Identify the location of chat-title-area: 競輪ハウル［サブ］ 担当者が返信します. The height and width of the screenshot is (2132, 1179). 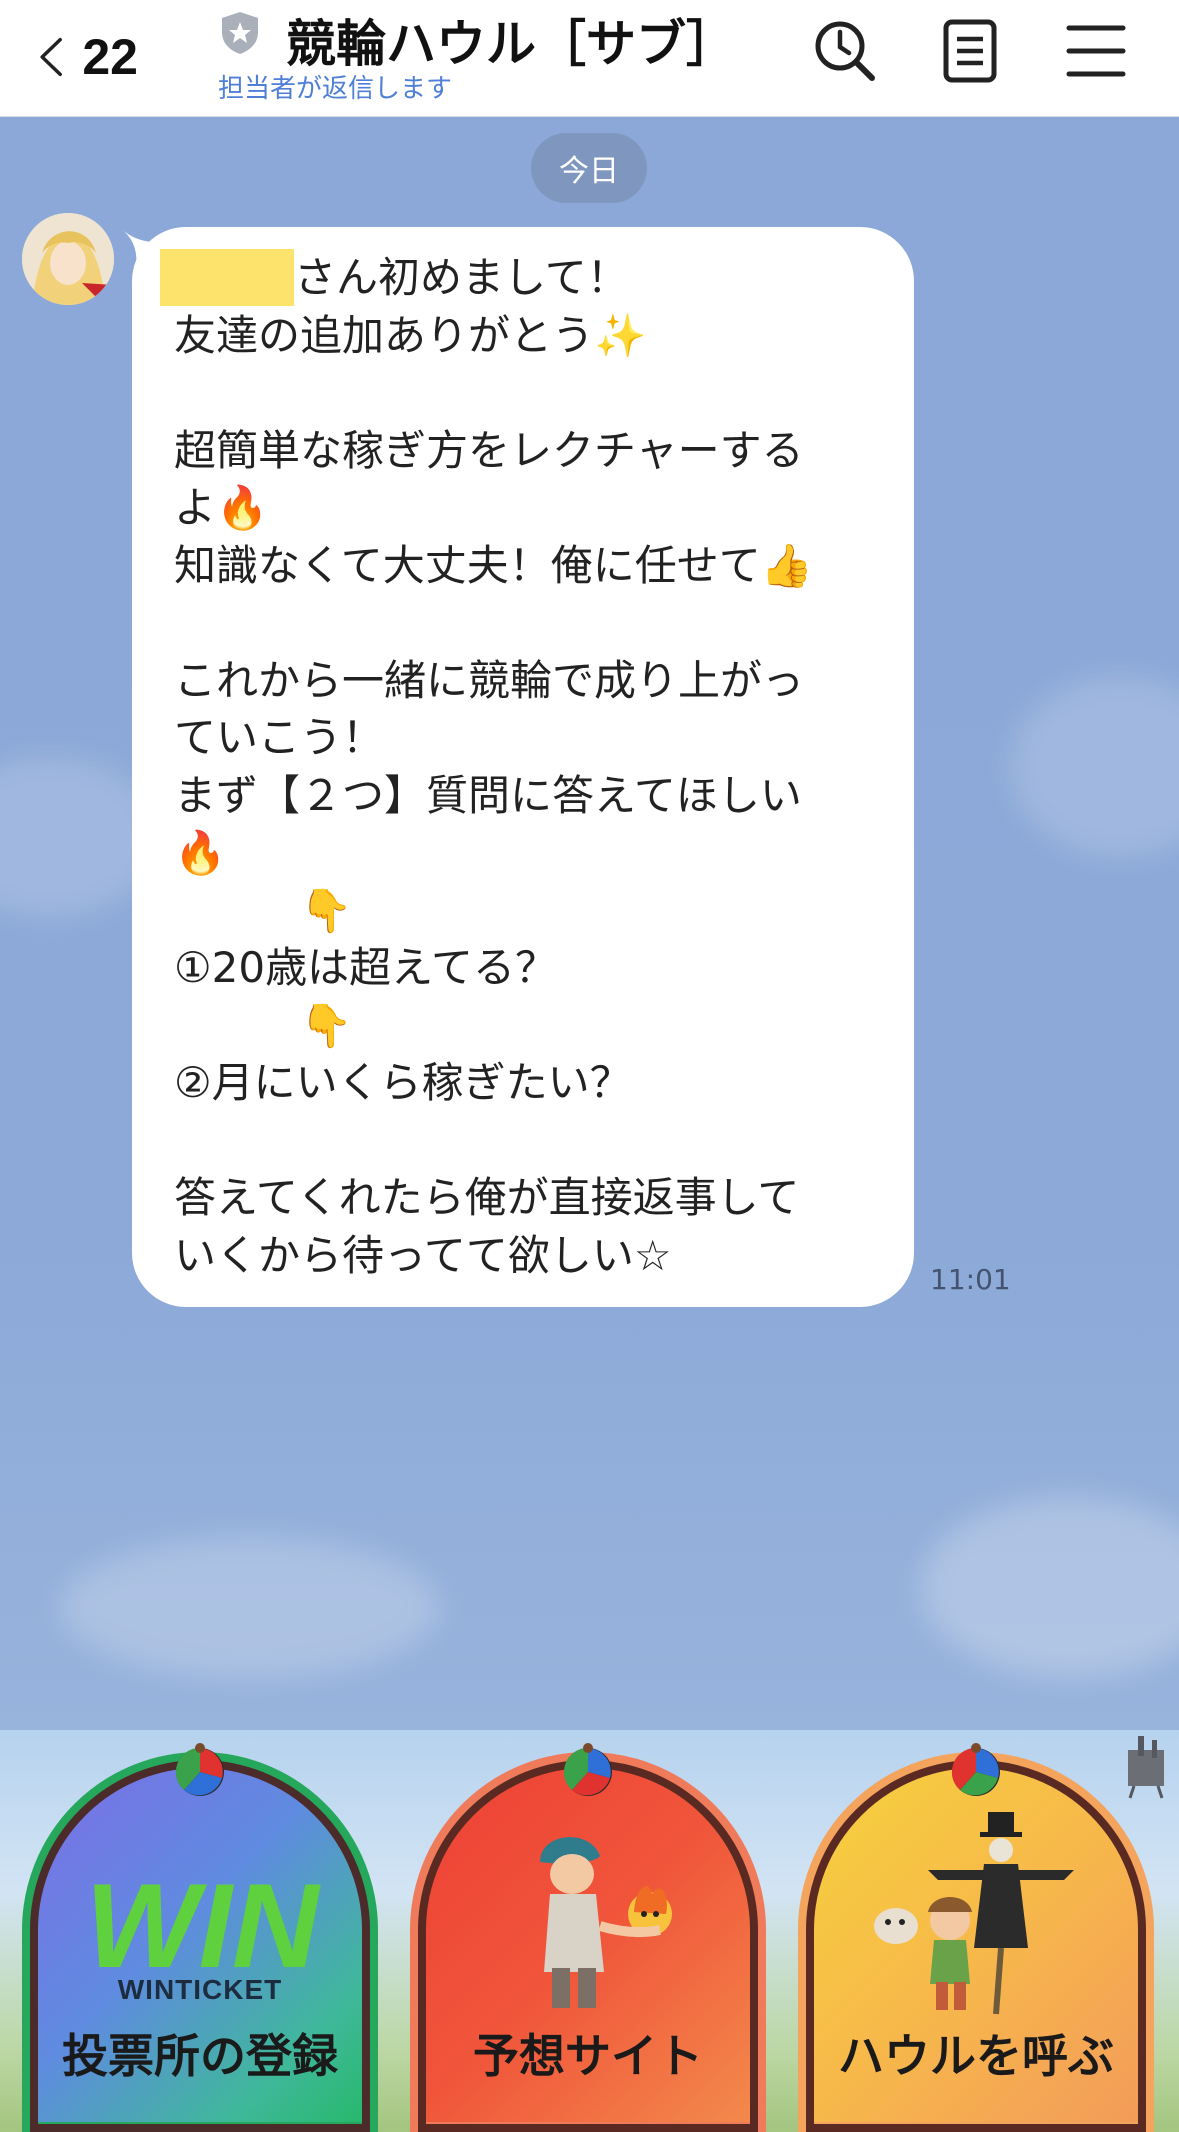
(498, 58).